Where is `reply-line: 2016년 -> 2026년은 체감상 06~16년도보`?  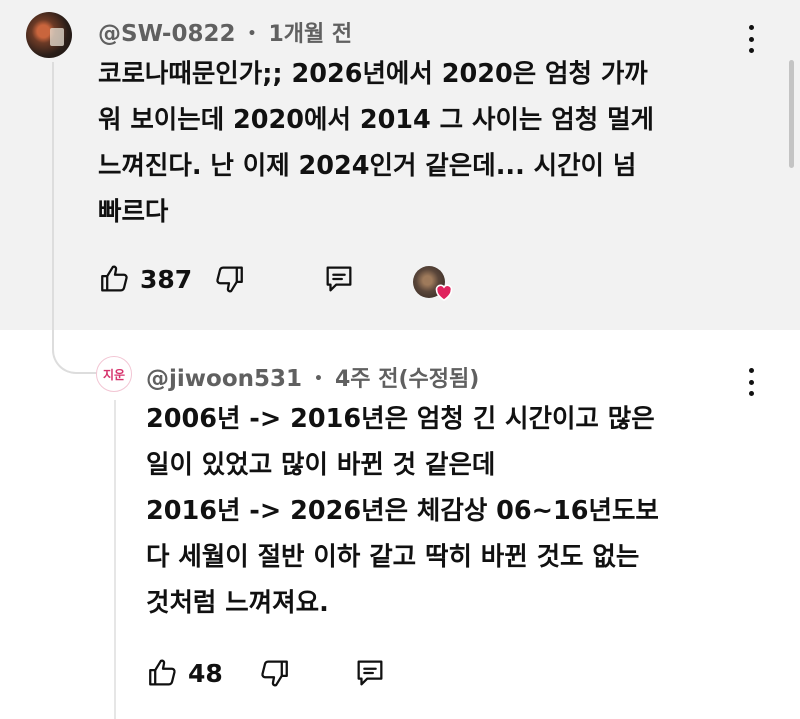
reply-line: 2016년 -> 2026년은 체감상 06~16년도보 is located at coordinates (402, 511).